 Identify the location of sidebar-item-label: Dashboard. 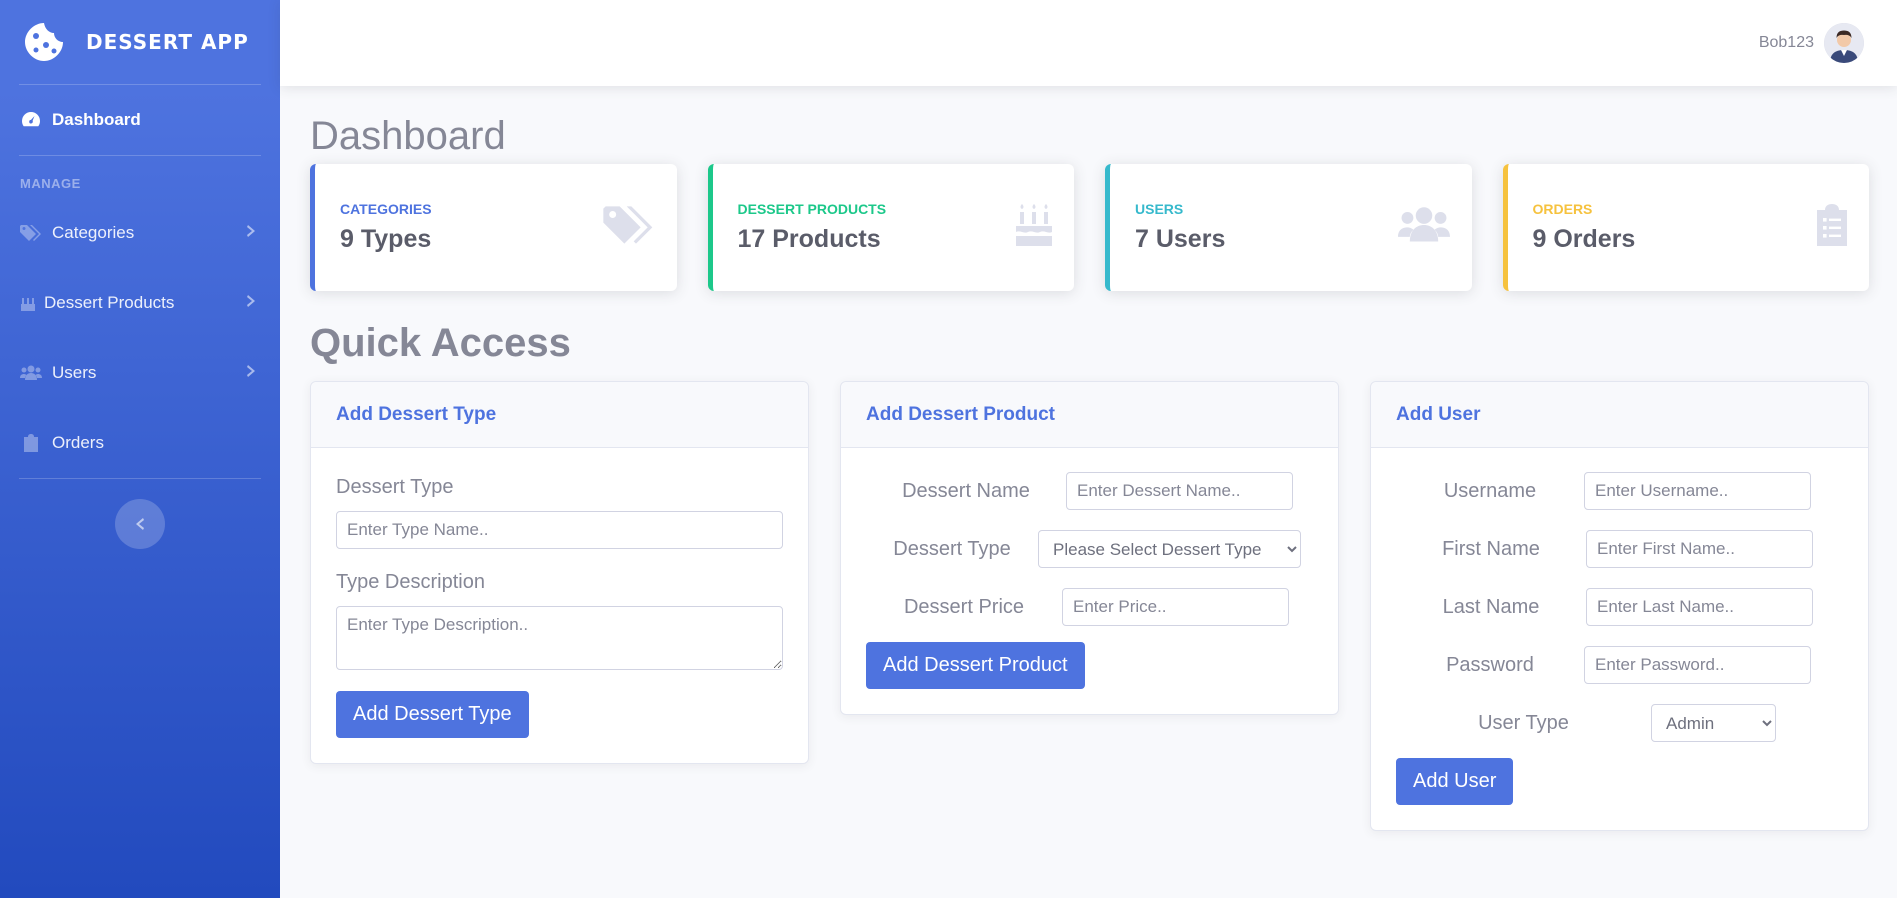
(96, 119).